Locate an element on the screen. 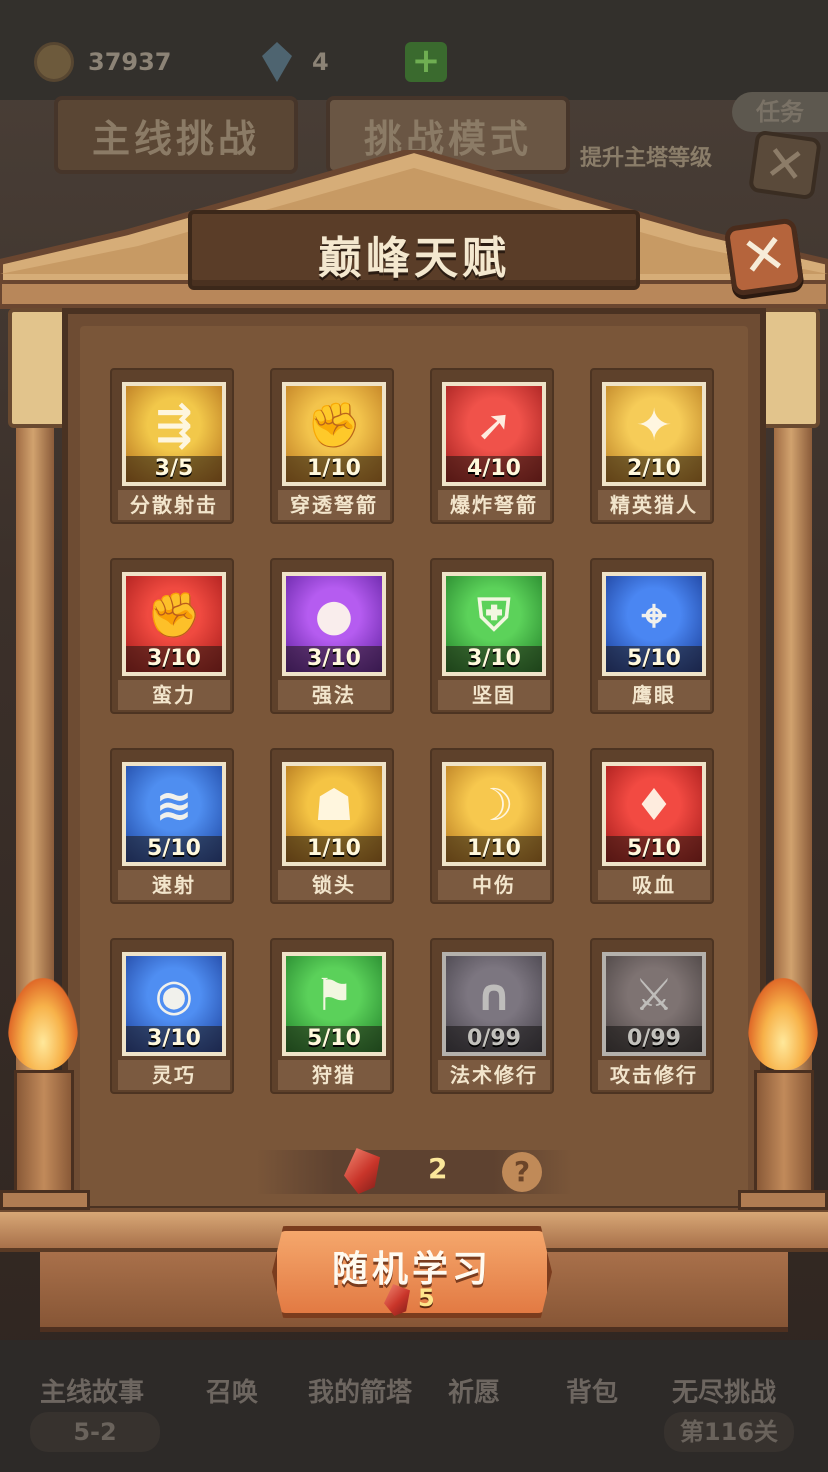  talent-icon: ● 3/10 is located at coordinates (334, 624).